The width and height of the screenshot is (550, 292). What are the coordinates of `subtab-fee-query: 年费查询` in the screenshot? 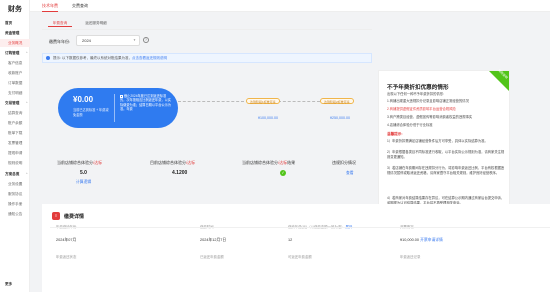 It's located at (60, 23).